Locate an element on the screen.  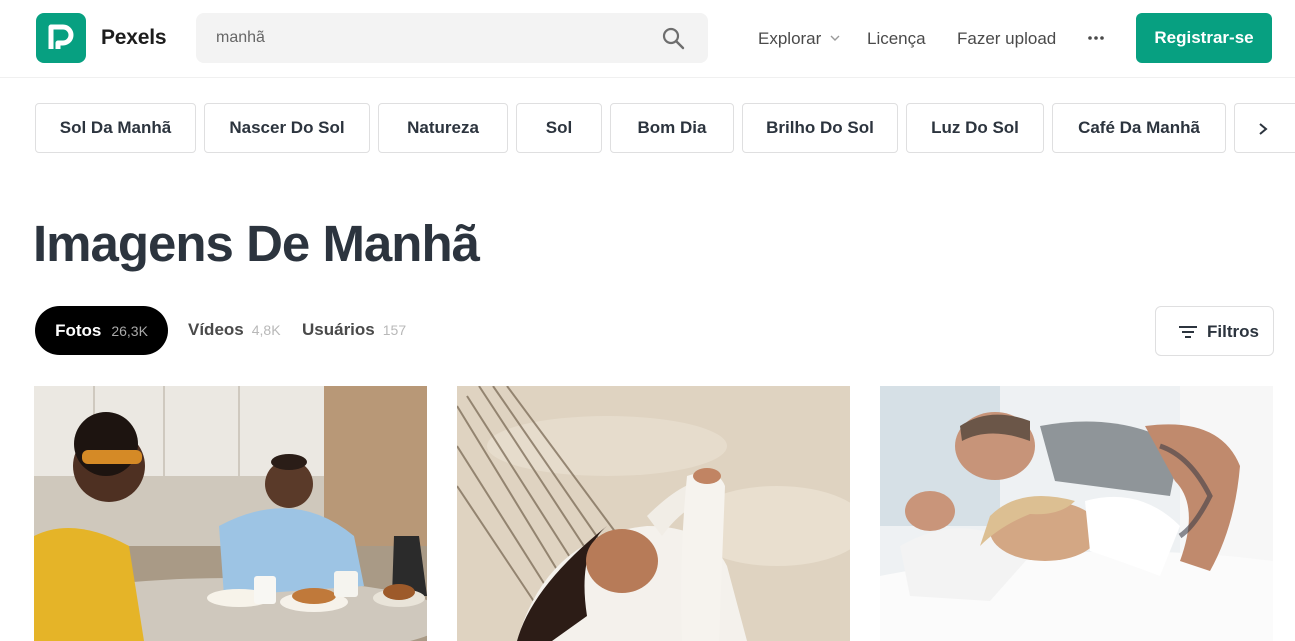
register-button: Registrar-se is located at coordinates (1204, 38).